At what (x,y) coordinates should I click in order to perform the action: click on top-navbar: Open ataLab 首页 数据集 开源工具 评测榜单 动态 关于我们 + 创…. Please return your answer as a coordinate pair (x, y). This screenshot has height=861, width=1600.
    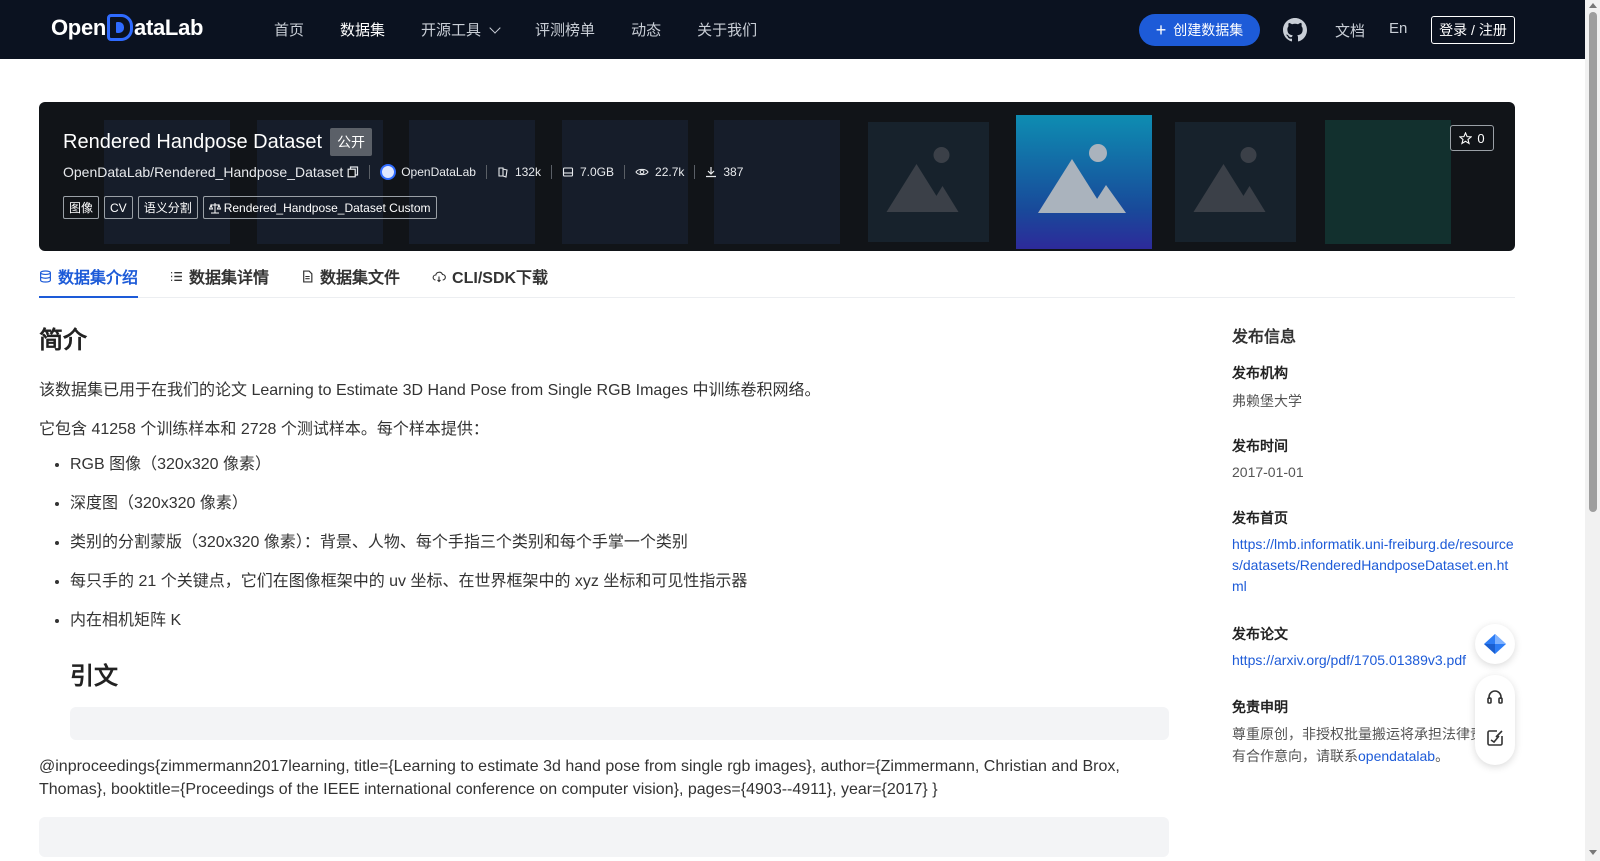
    Looking at the image, I should click on (792, 29).